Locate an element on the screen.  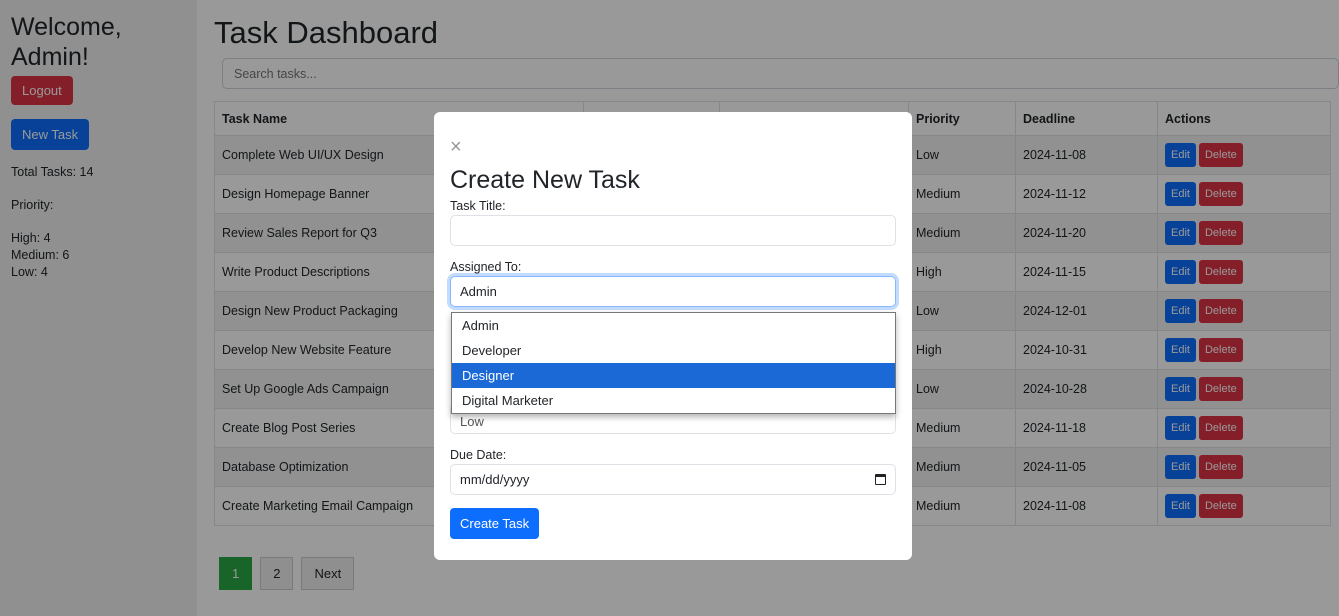
create-task-button: Create Task is located at coordinates (495, 523).